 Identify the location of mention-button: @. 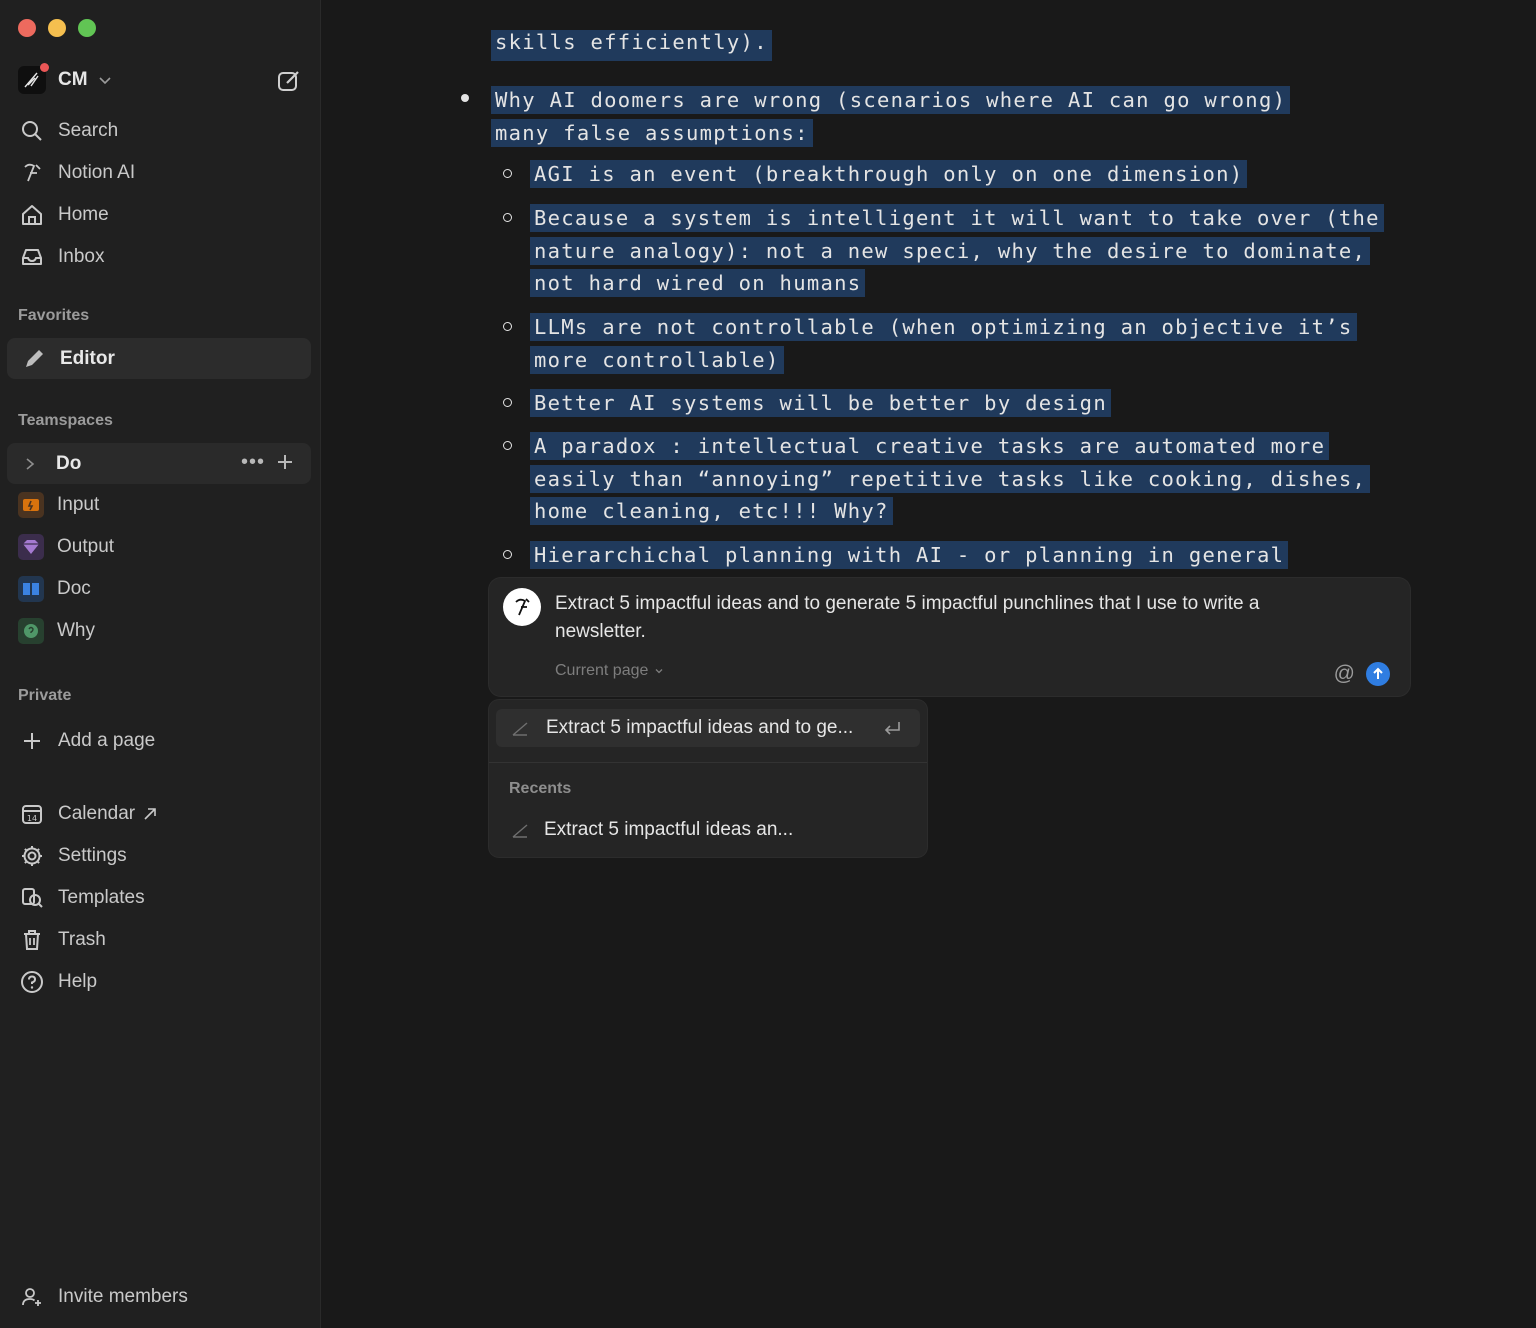
(1344, 674).